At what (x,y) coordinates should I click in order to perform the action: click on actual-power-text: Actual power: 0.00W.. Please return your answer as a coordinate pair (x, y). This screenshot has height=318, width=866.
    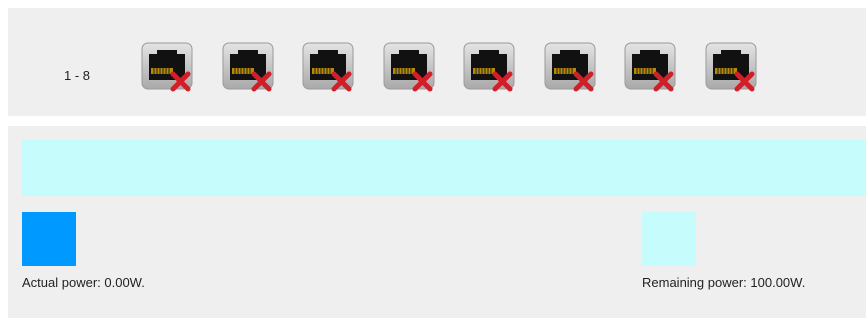
    Looking at the image, I should click on (83, 282).